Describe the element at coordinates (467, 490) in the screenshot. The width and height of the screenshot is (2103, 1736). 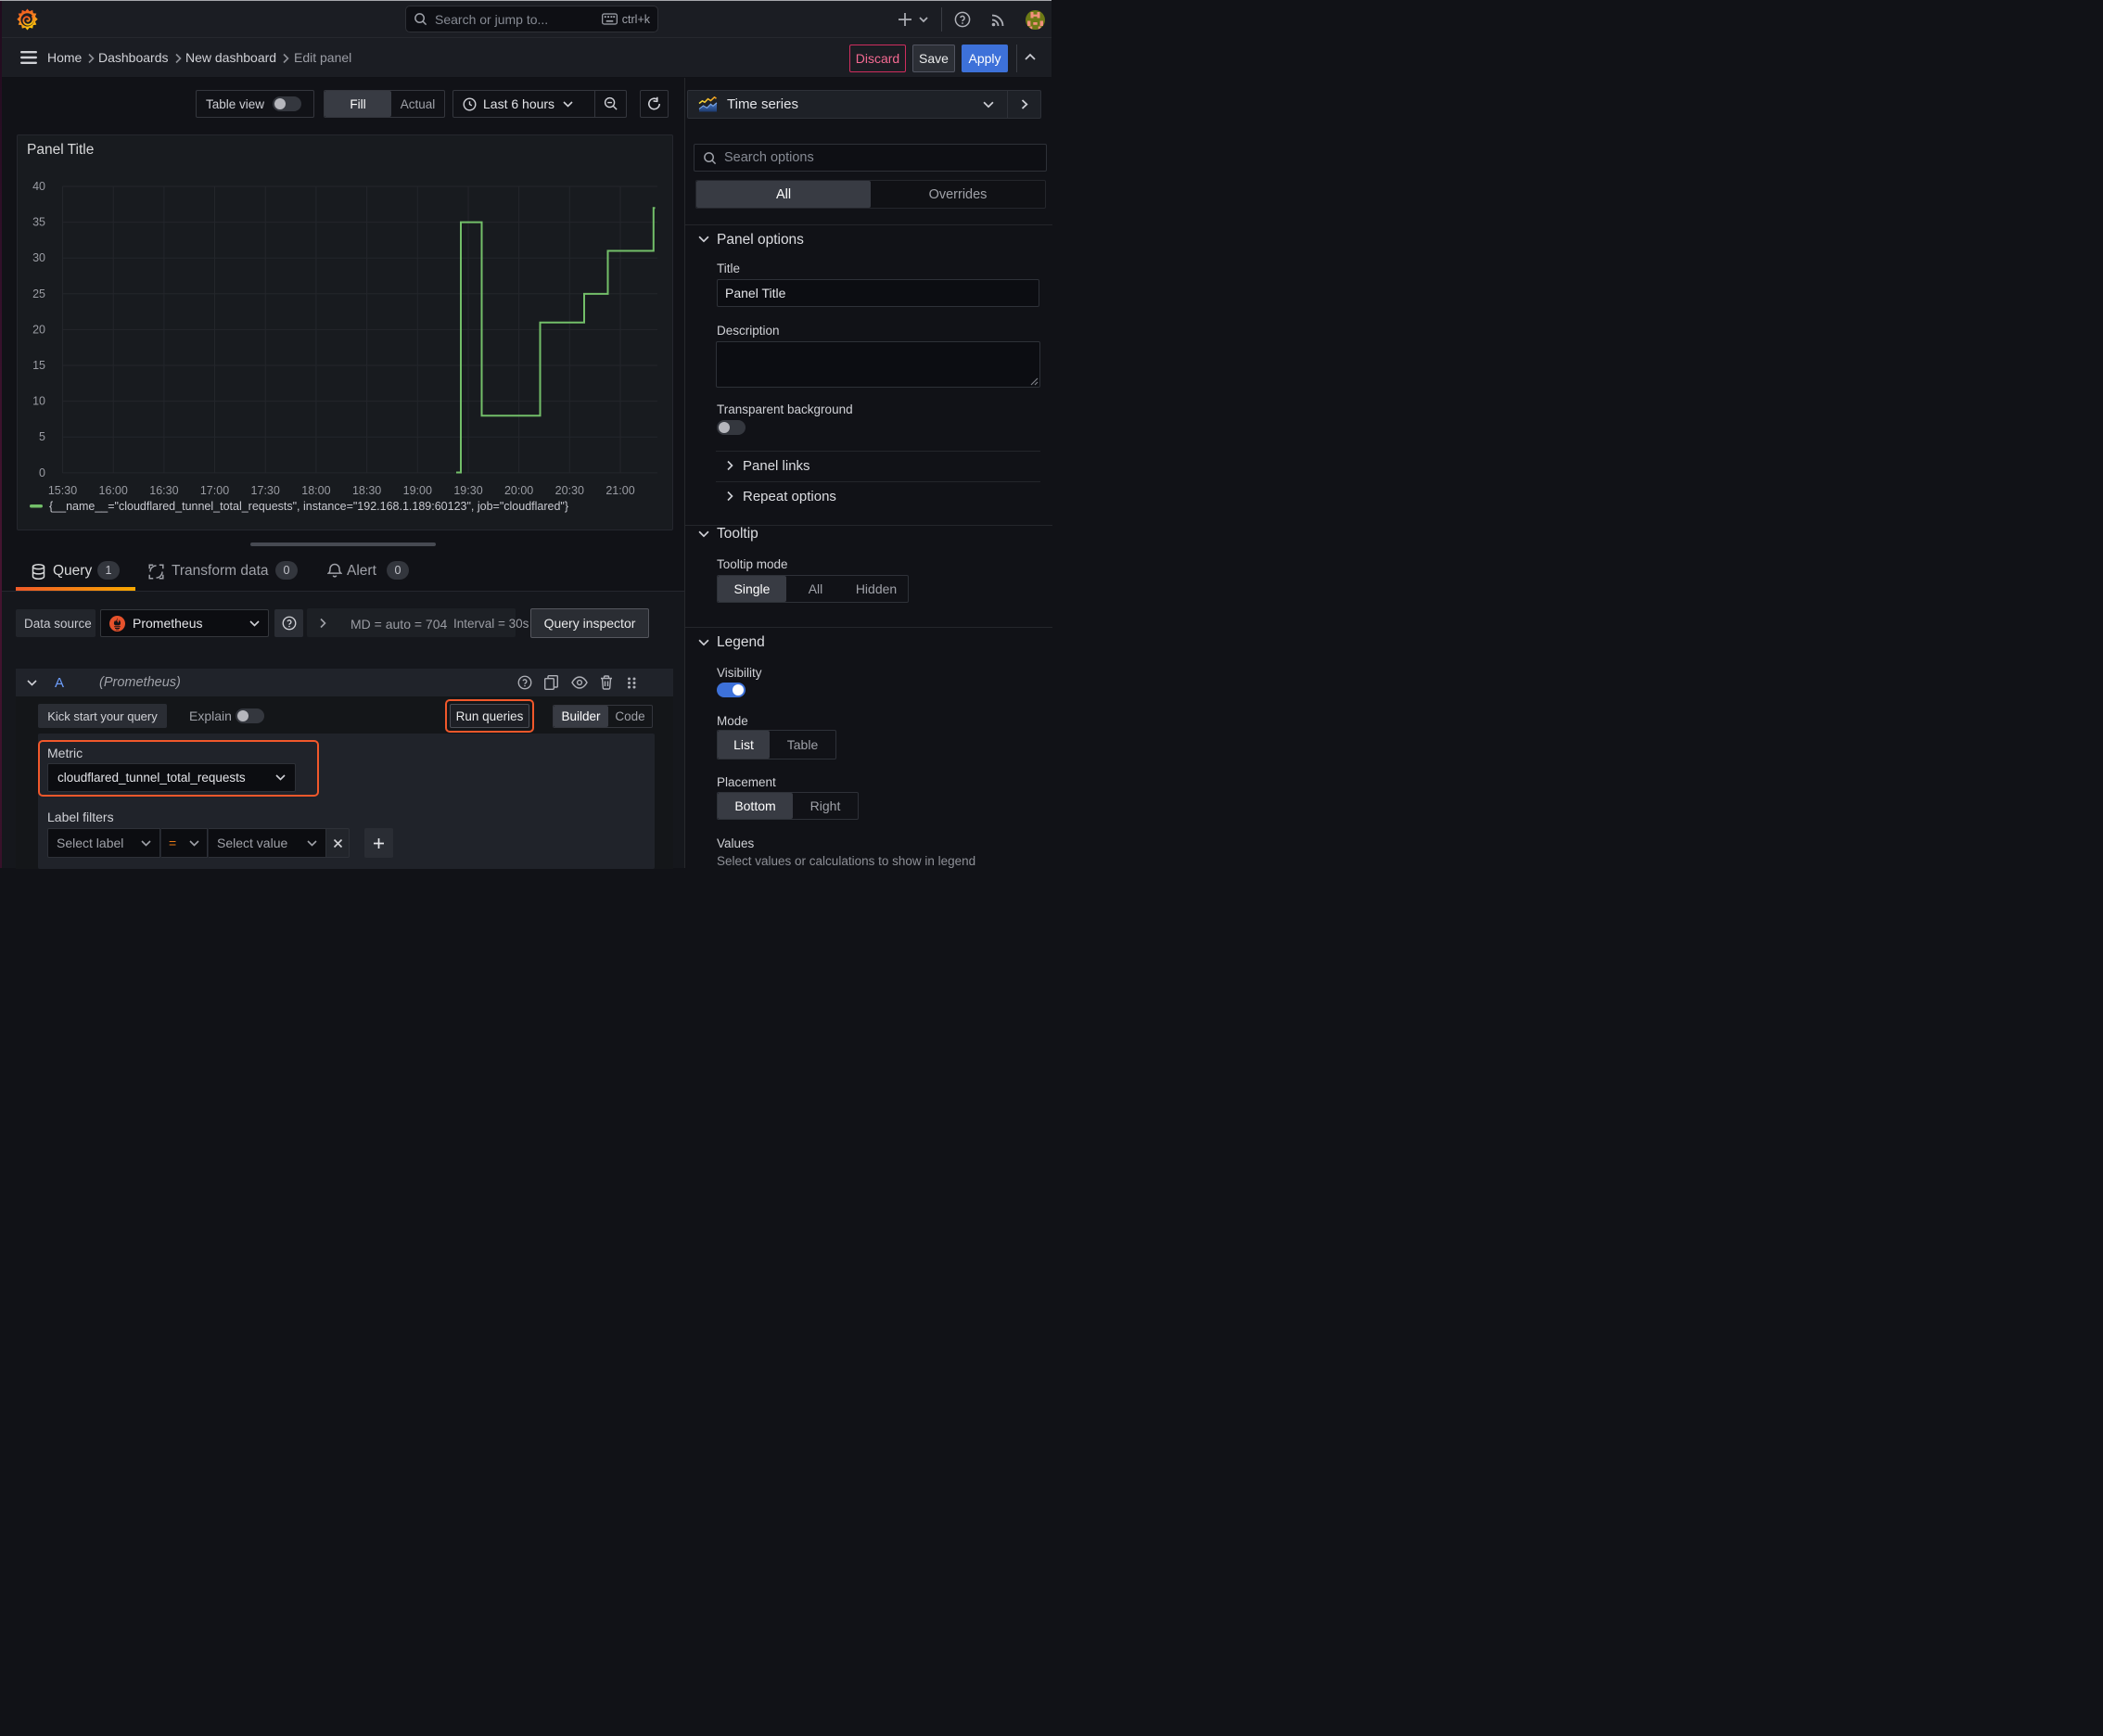
I see `svg-text: 19:30` at that location.